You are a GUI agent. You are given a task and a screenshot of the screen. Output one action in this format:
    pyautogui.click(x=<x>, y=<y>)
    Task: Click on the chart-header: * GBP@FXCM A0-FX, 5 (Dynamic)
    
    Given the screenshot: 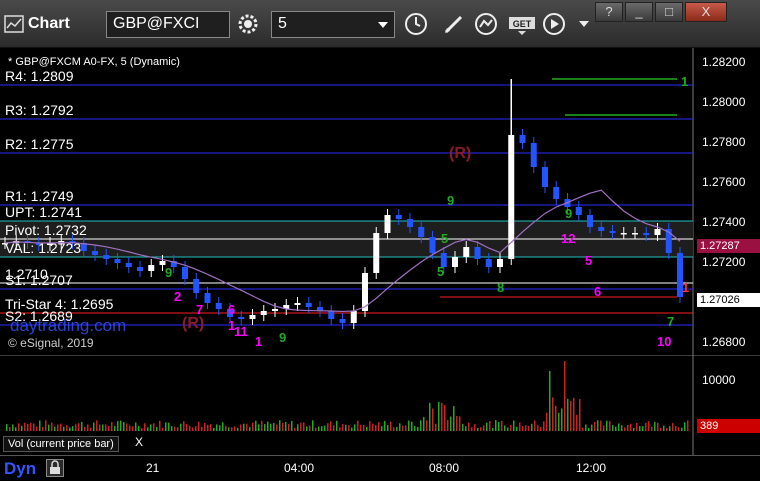 What is the action you would take?
    pyautogui.click(x=94, y=62)
    